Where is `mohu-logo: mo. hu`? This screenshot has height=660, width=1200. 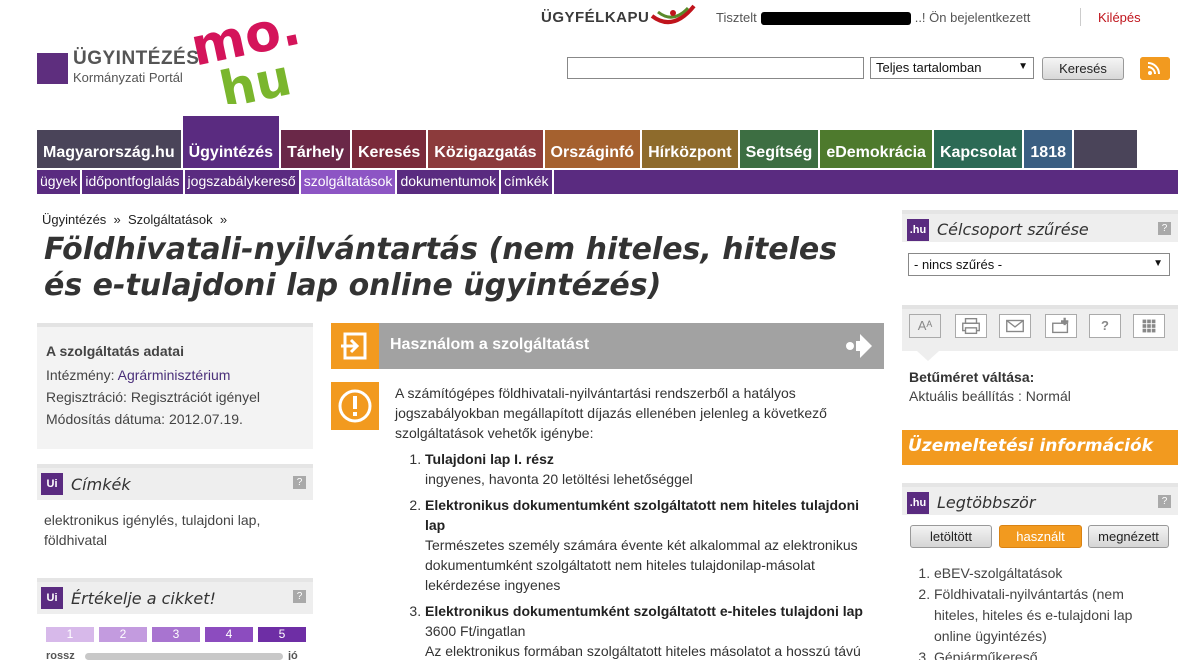 mohu-logo: mo. hu is located at coordinates (250, 54).